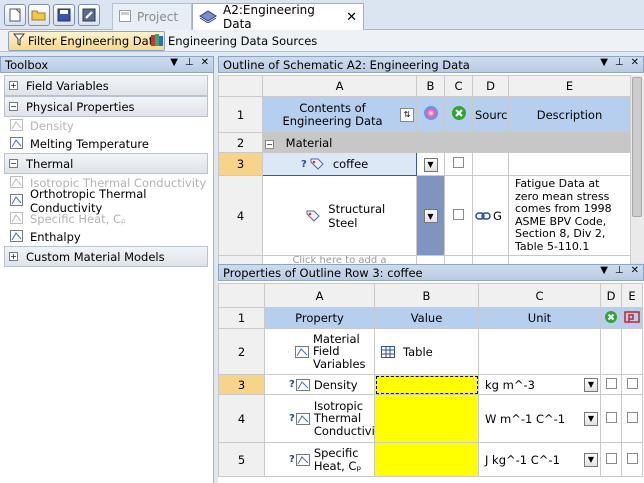  I want to click on material-section-header: − Material, so click(446, 142).